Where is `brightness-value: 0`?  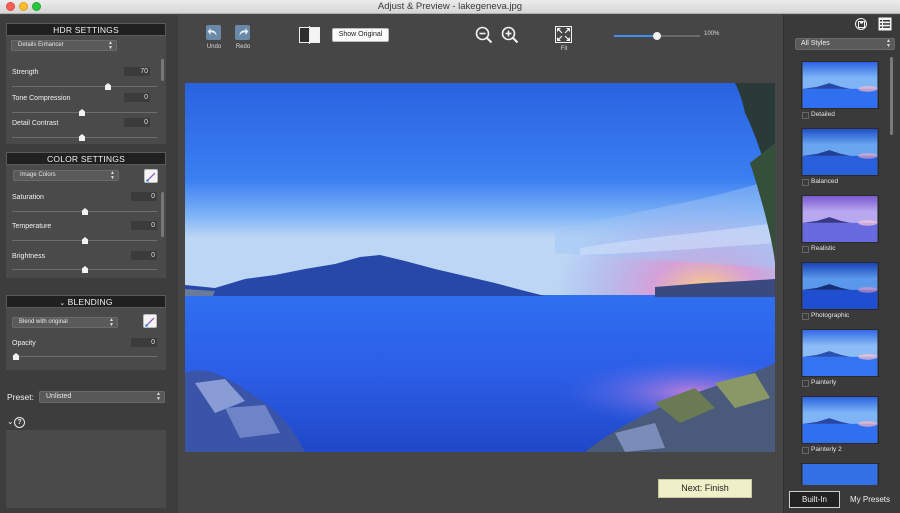
brightness-value: 0 is located at coordinates (144, 255).